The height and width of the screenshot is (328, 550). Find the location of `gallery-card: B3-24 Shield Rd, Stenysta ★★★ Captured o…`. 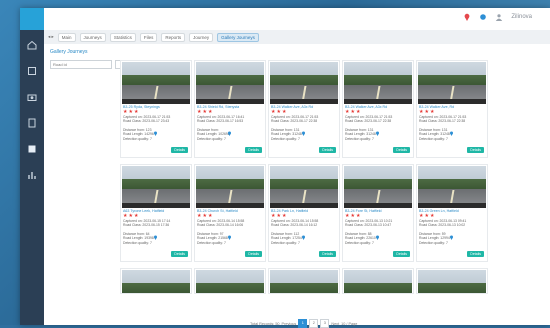

gallery-card: B3-24 Shield Rd, Stenysta ★★★ Captured o… is located at coordinates (230, 109).